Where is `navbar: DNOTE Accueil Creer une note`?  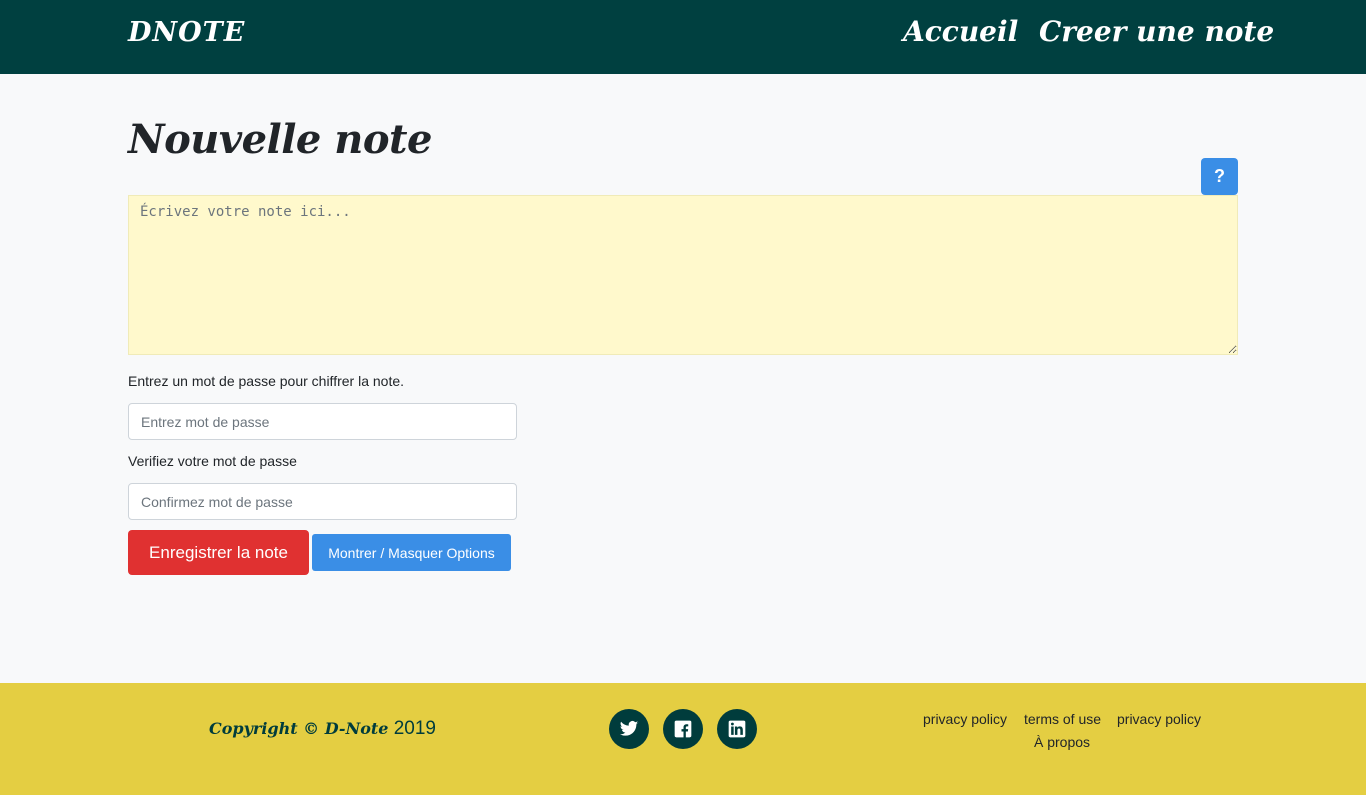 navbar: DNOTE Accueil Creer une note is located at coordinates (683, 37).